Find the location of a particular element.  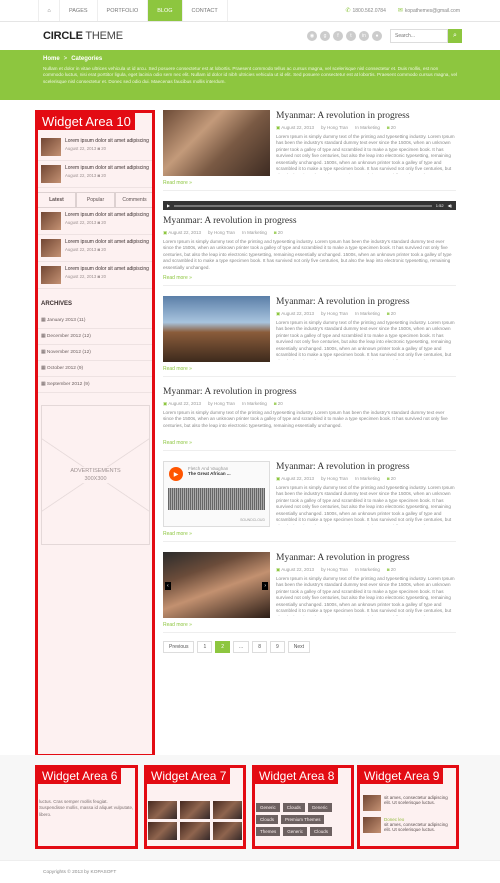

email: ✉ kopathemes@gmail.com is located at coordinates (429, 10).